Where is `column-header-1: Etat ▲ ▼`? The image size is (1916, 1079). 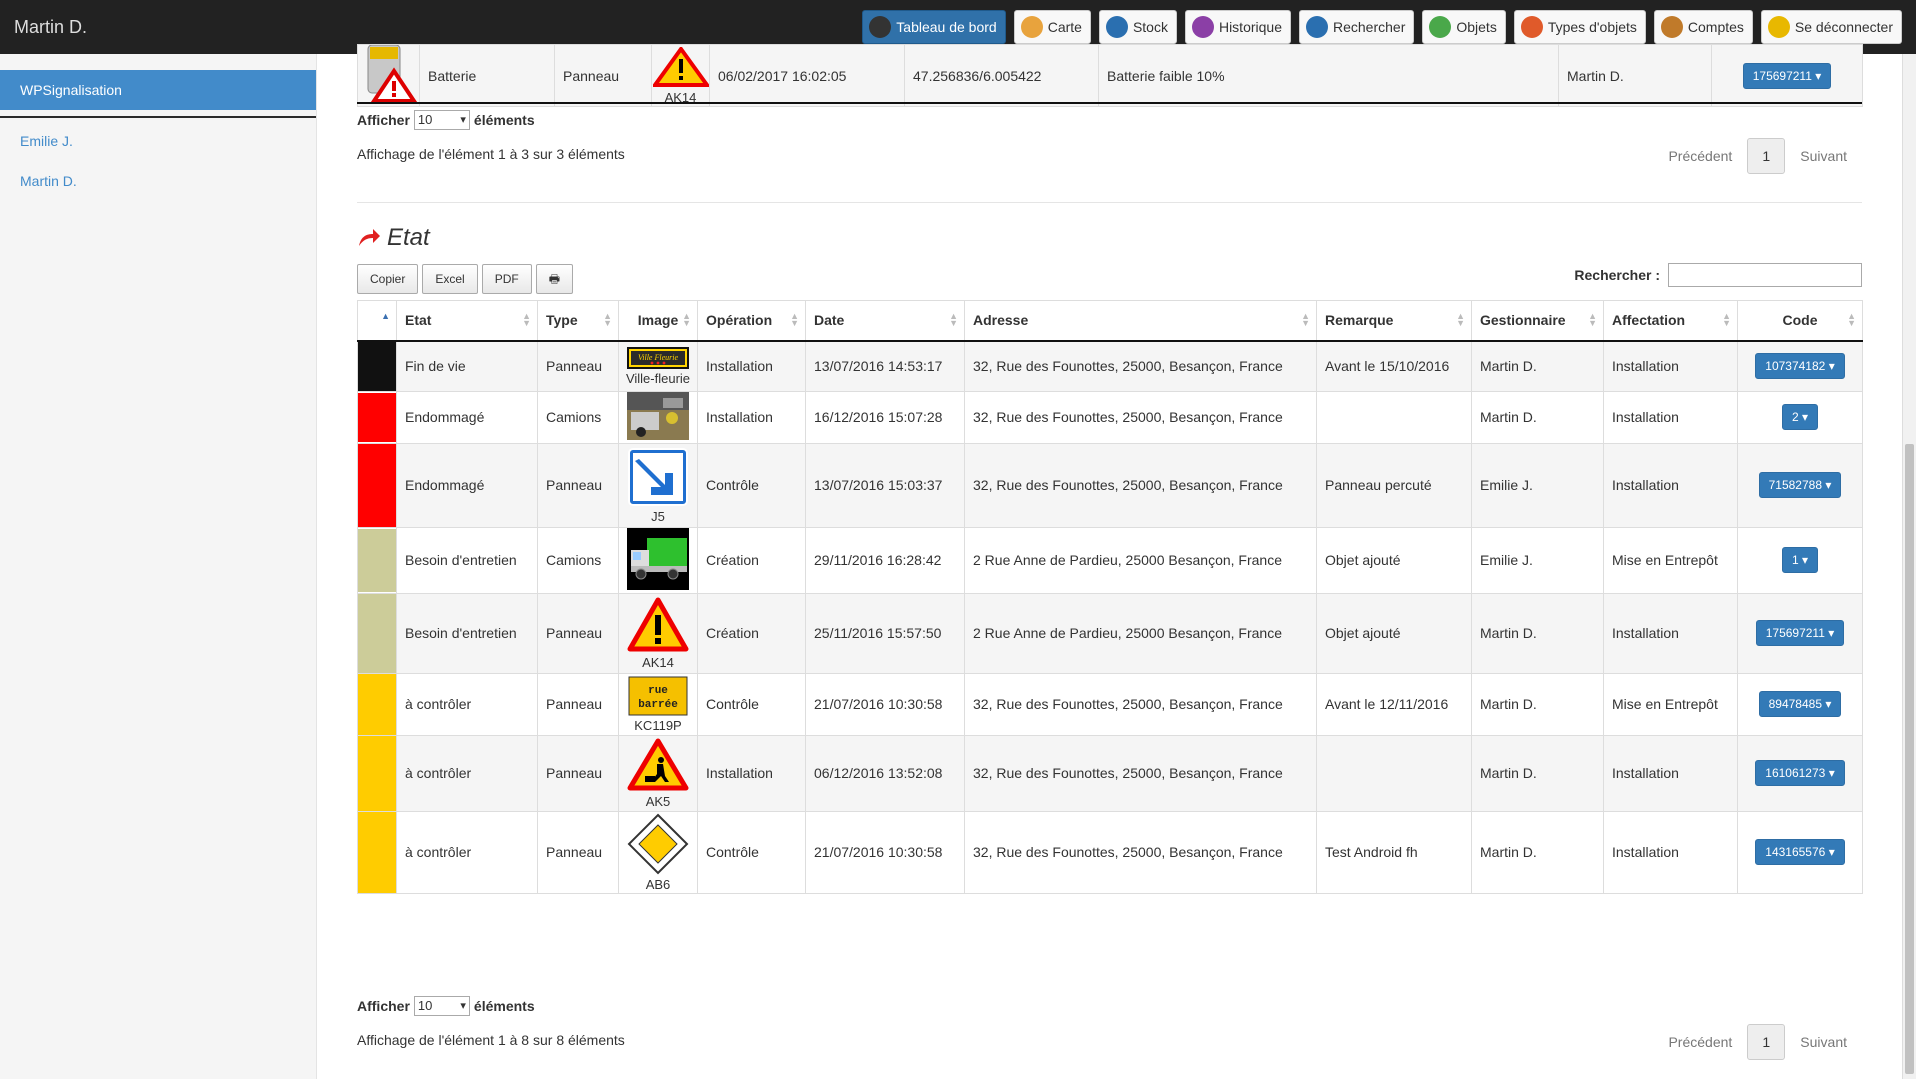
column-header-1: Etat ▲ ▼ is located at coordinates (467, 321).